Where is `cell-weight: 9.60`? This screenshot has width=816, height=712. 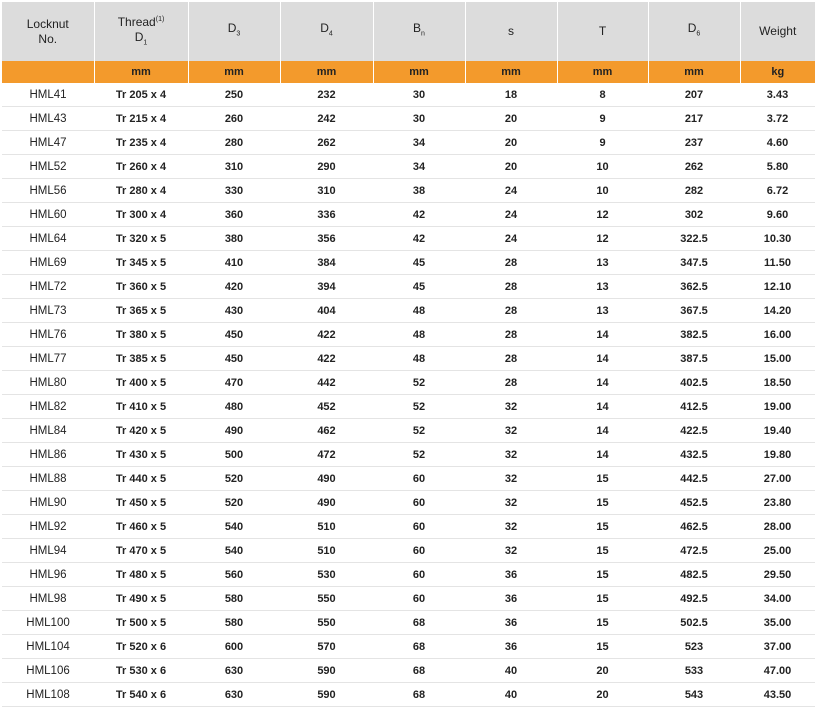 cell-weight: 9.60 is located at coordinates (777, 214).